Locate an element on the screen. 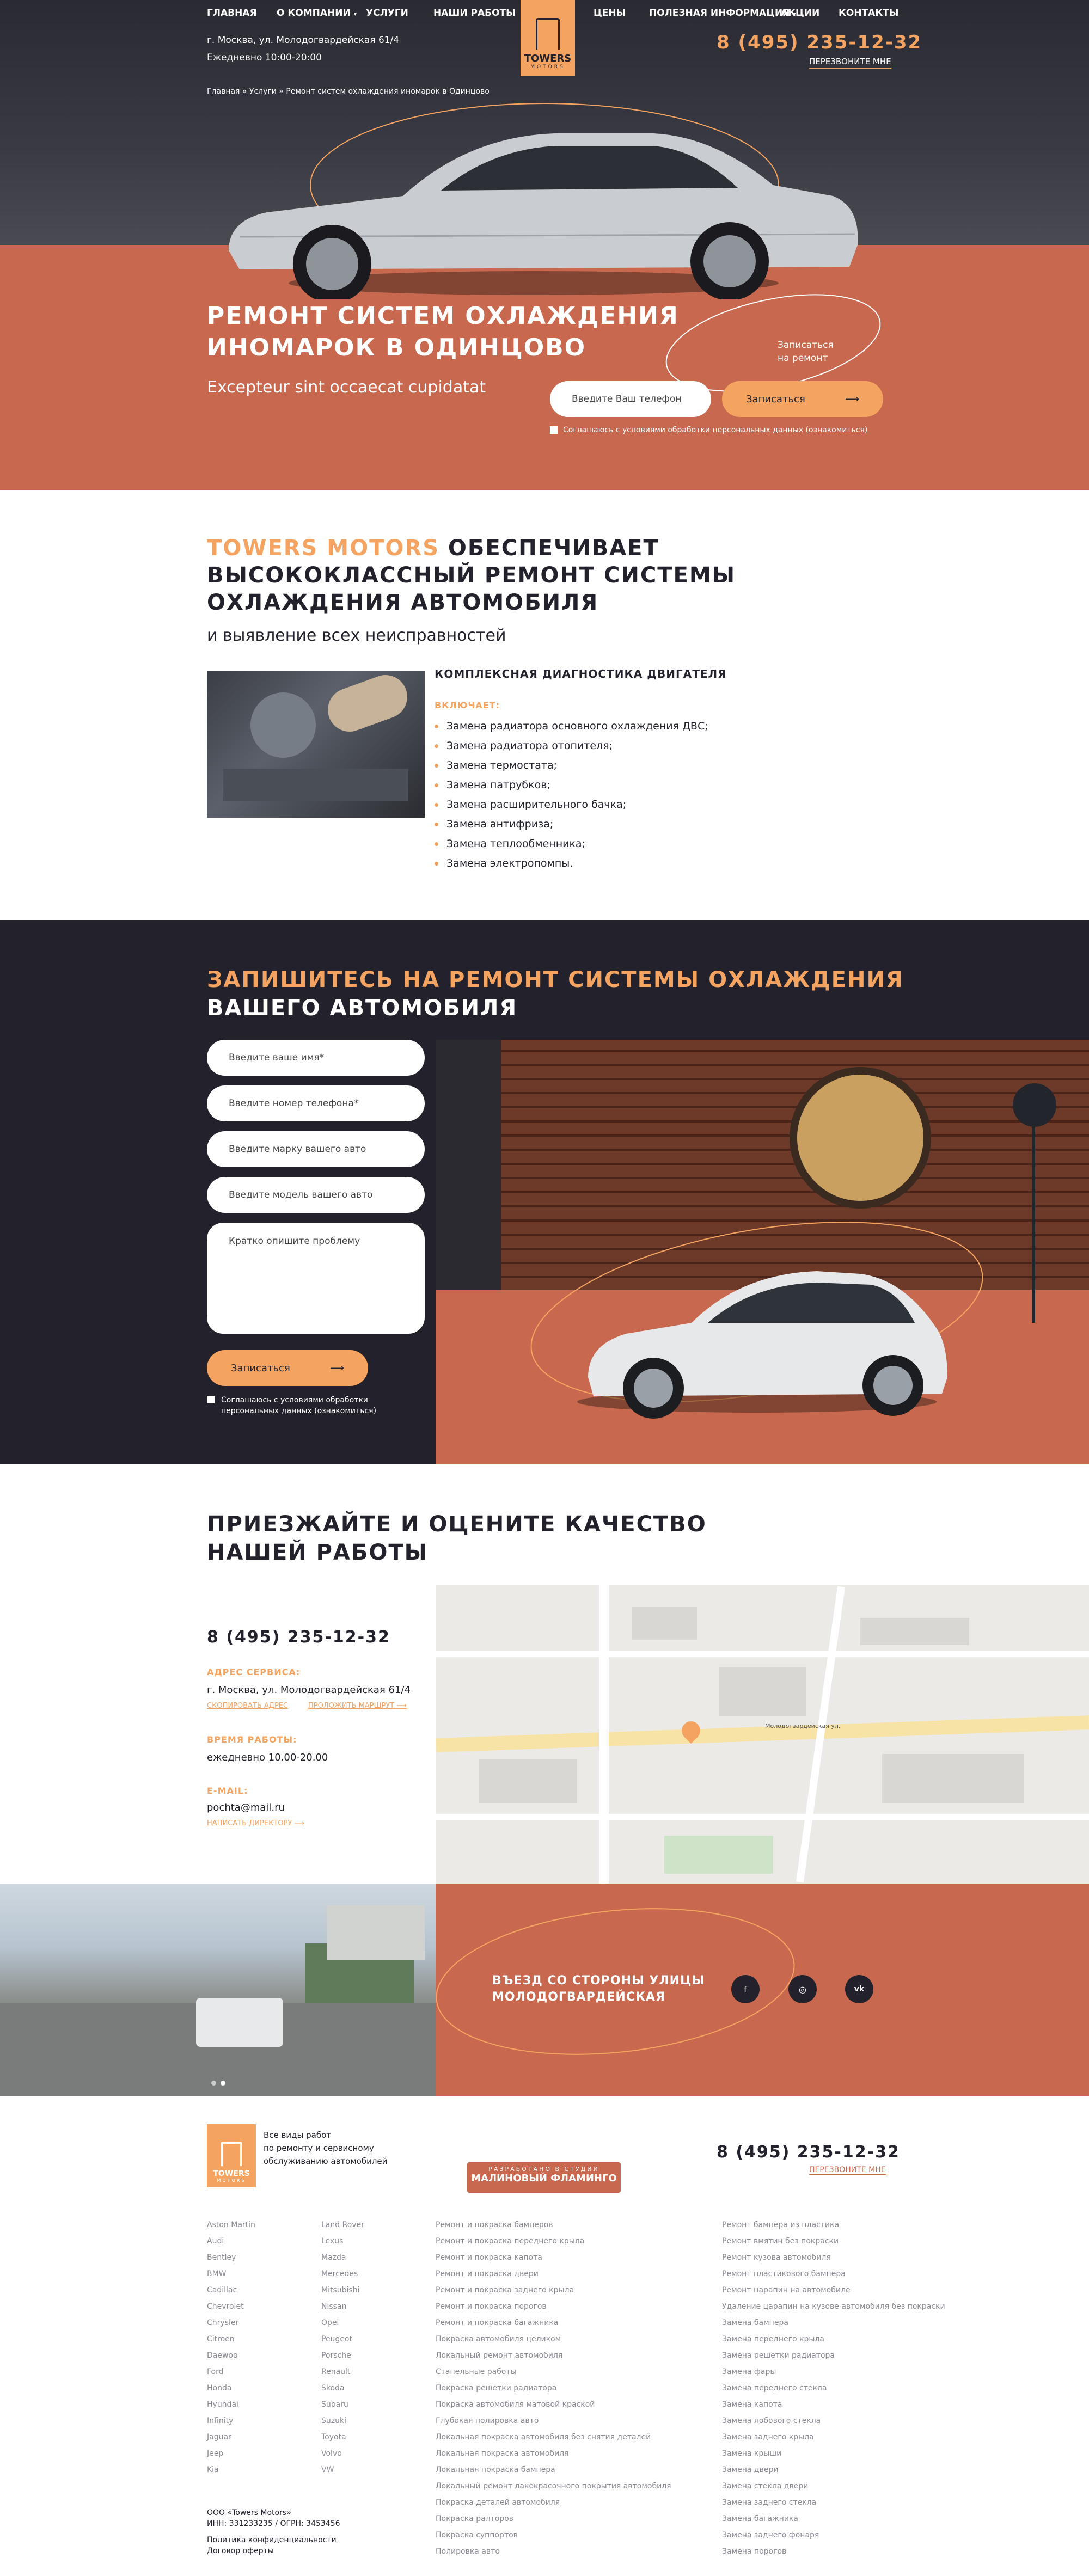 The height and width of the screenshot is (2576, 1089). footer-service-link: Ремонт бампера из пластика is located at coordinates (833, 2225).